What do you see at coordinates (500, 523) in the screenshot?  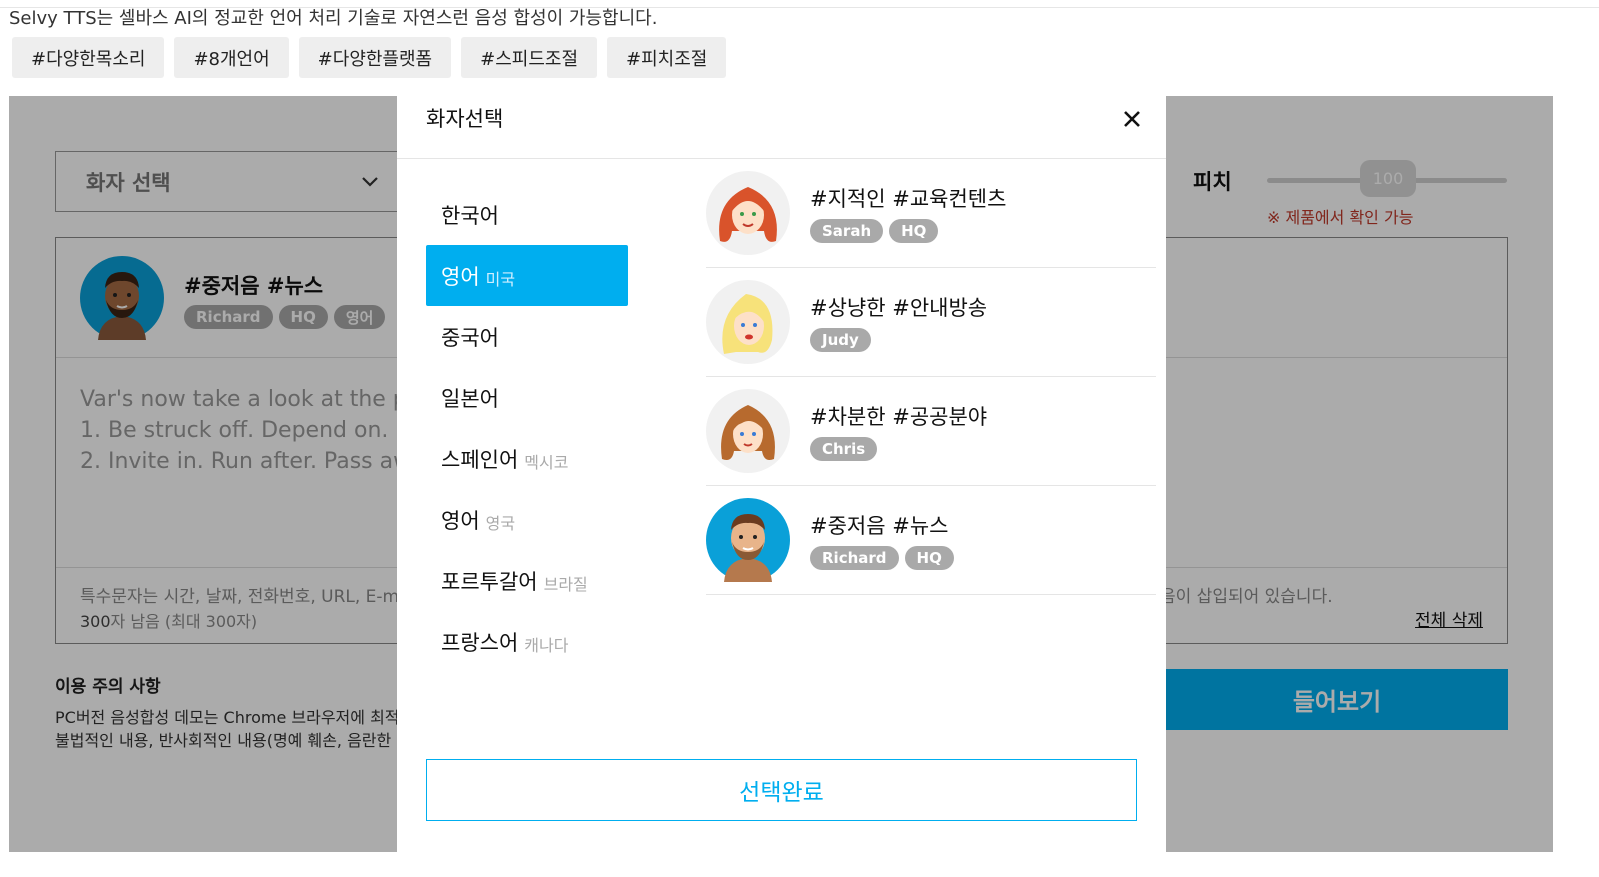 I see `language-region: 영국` at bounding box center [500, 523].